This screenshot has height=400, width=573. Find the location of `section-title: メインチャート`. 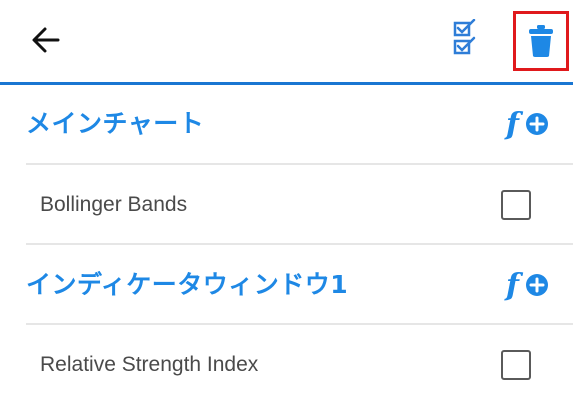

section-title: メインチャート is located at coordinates (115, 123).